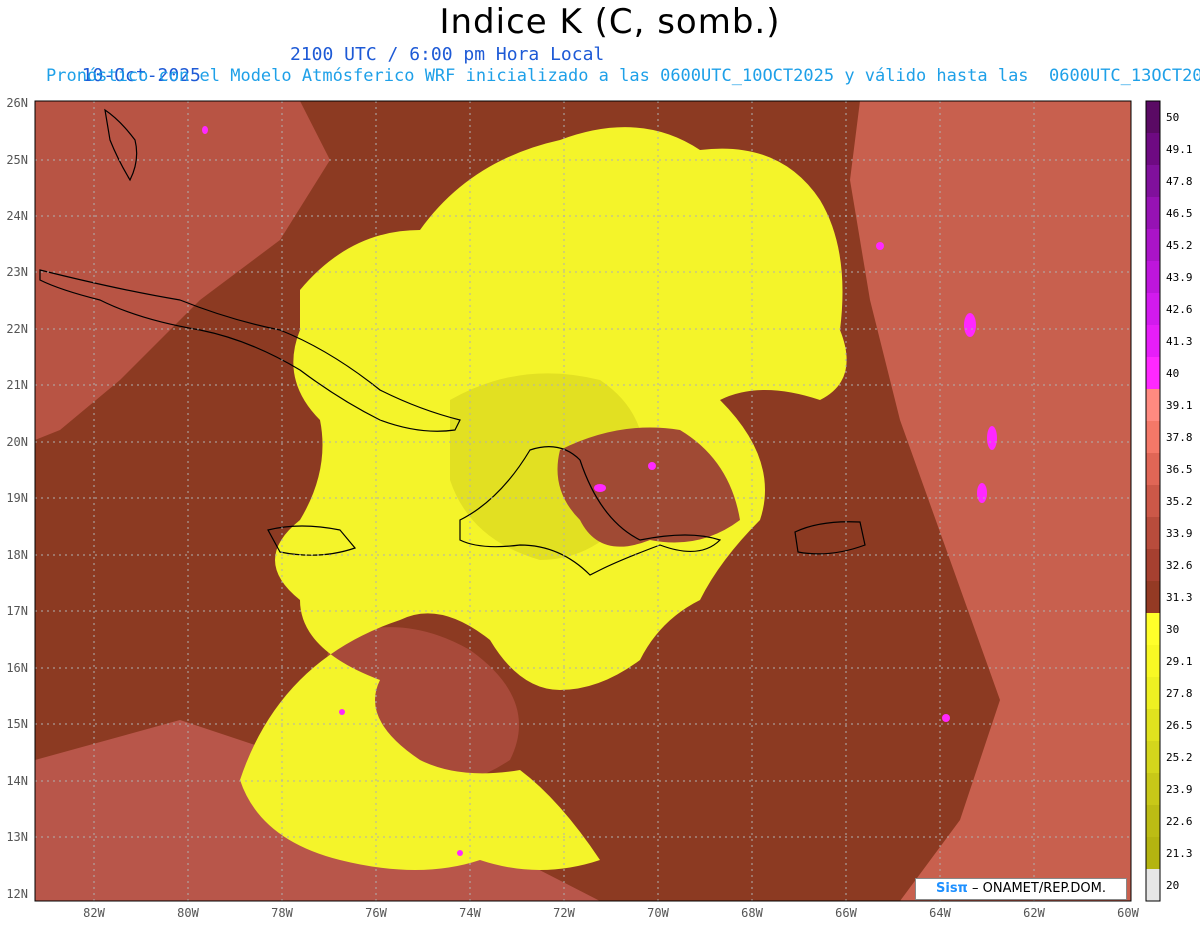 The image size is (1200, 927). I want to click on lat-label: 13N, so click(17, 837).